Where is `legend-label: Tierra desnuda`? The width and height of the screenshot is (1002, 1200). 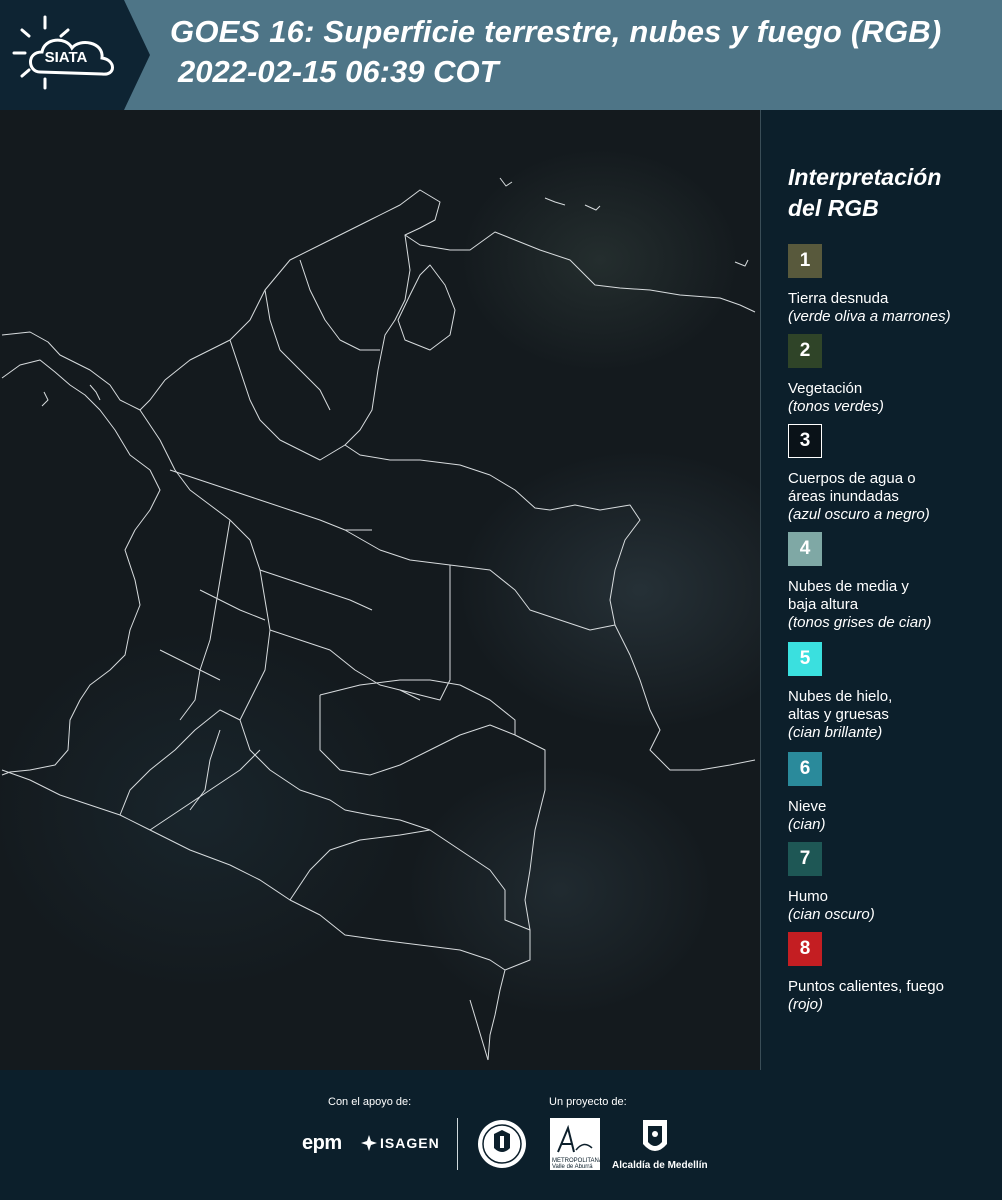
legend-label: Tierra desnuda is located at coordinates (838, 298).